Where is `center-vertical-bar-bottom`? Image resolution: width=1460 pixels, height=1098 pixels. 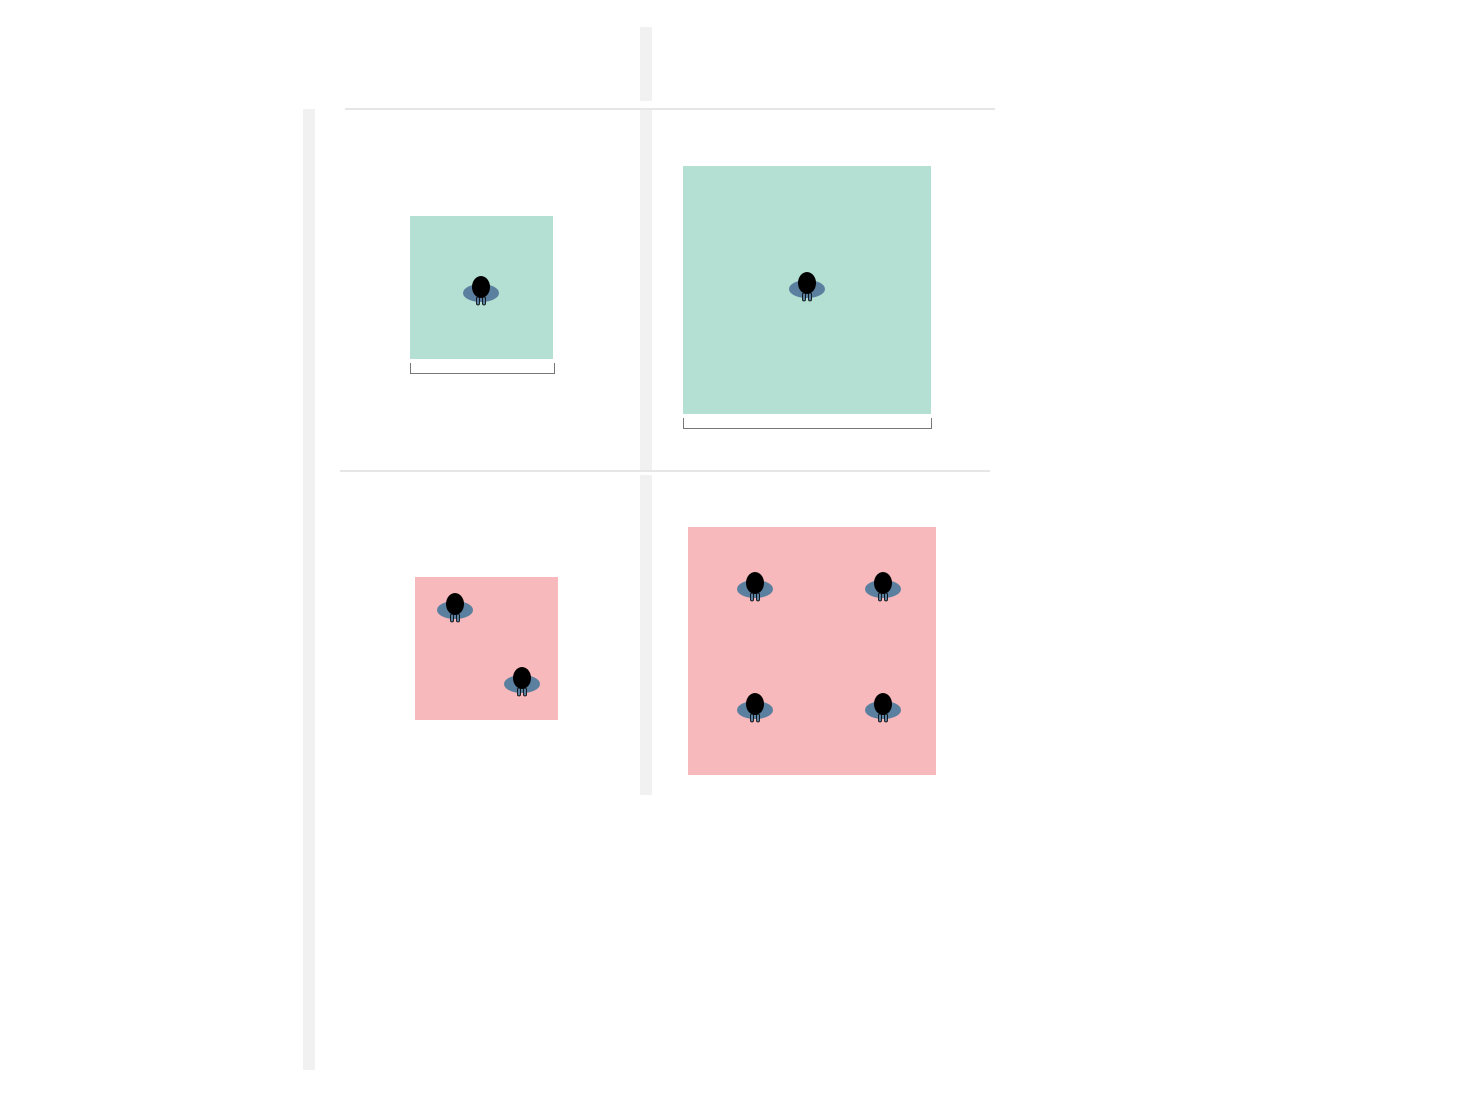
center-vertical-bar-bottom is located at coordinates (646, 635).